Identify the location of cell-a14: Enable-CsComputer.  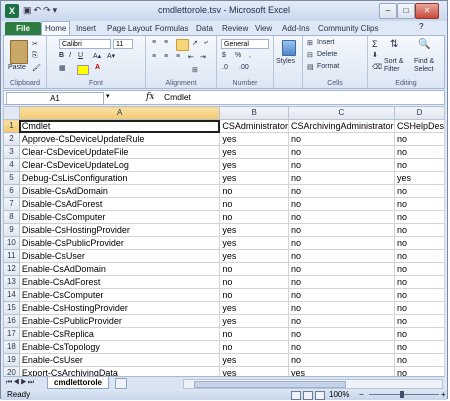
(119, 295).